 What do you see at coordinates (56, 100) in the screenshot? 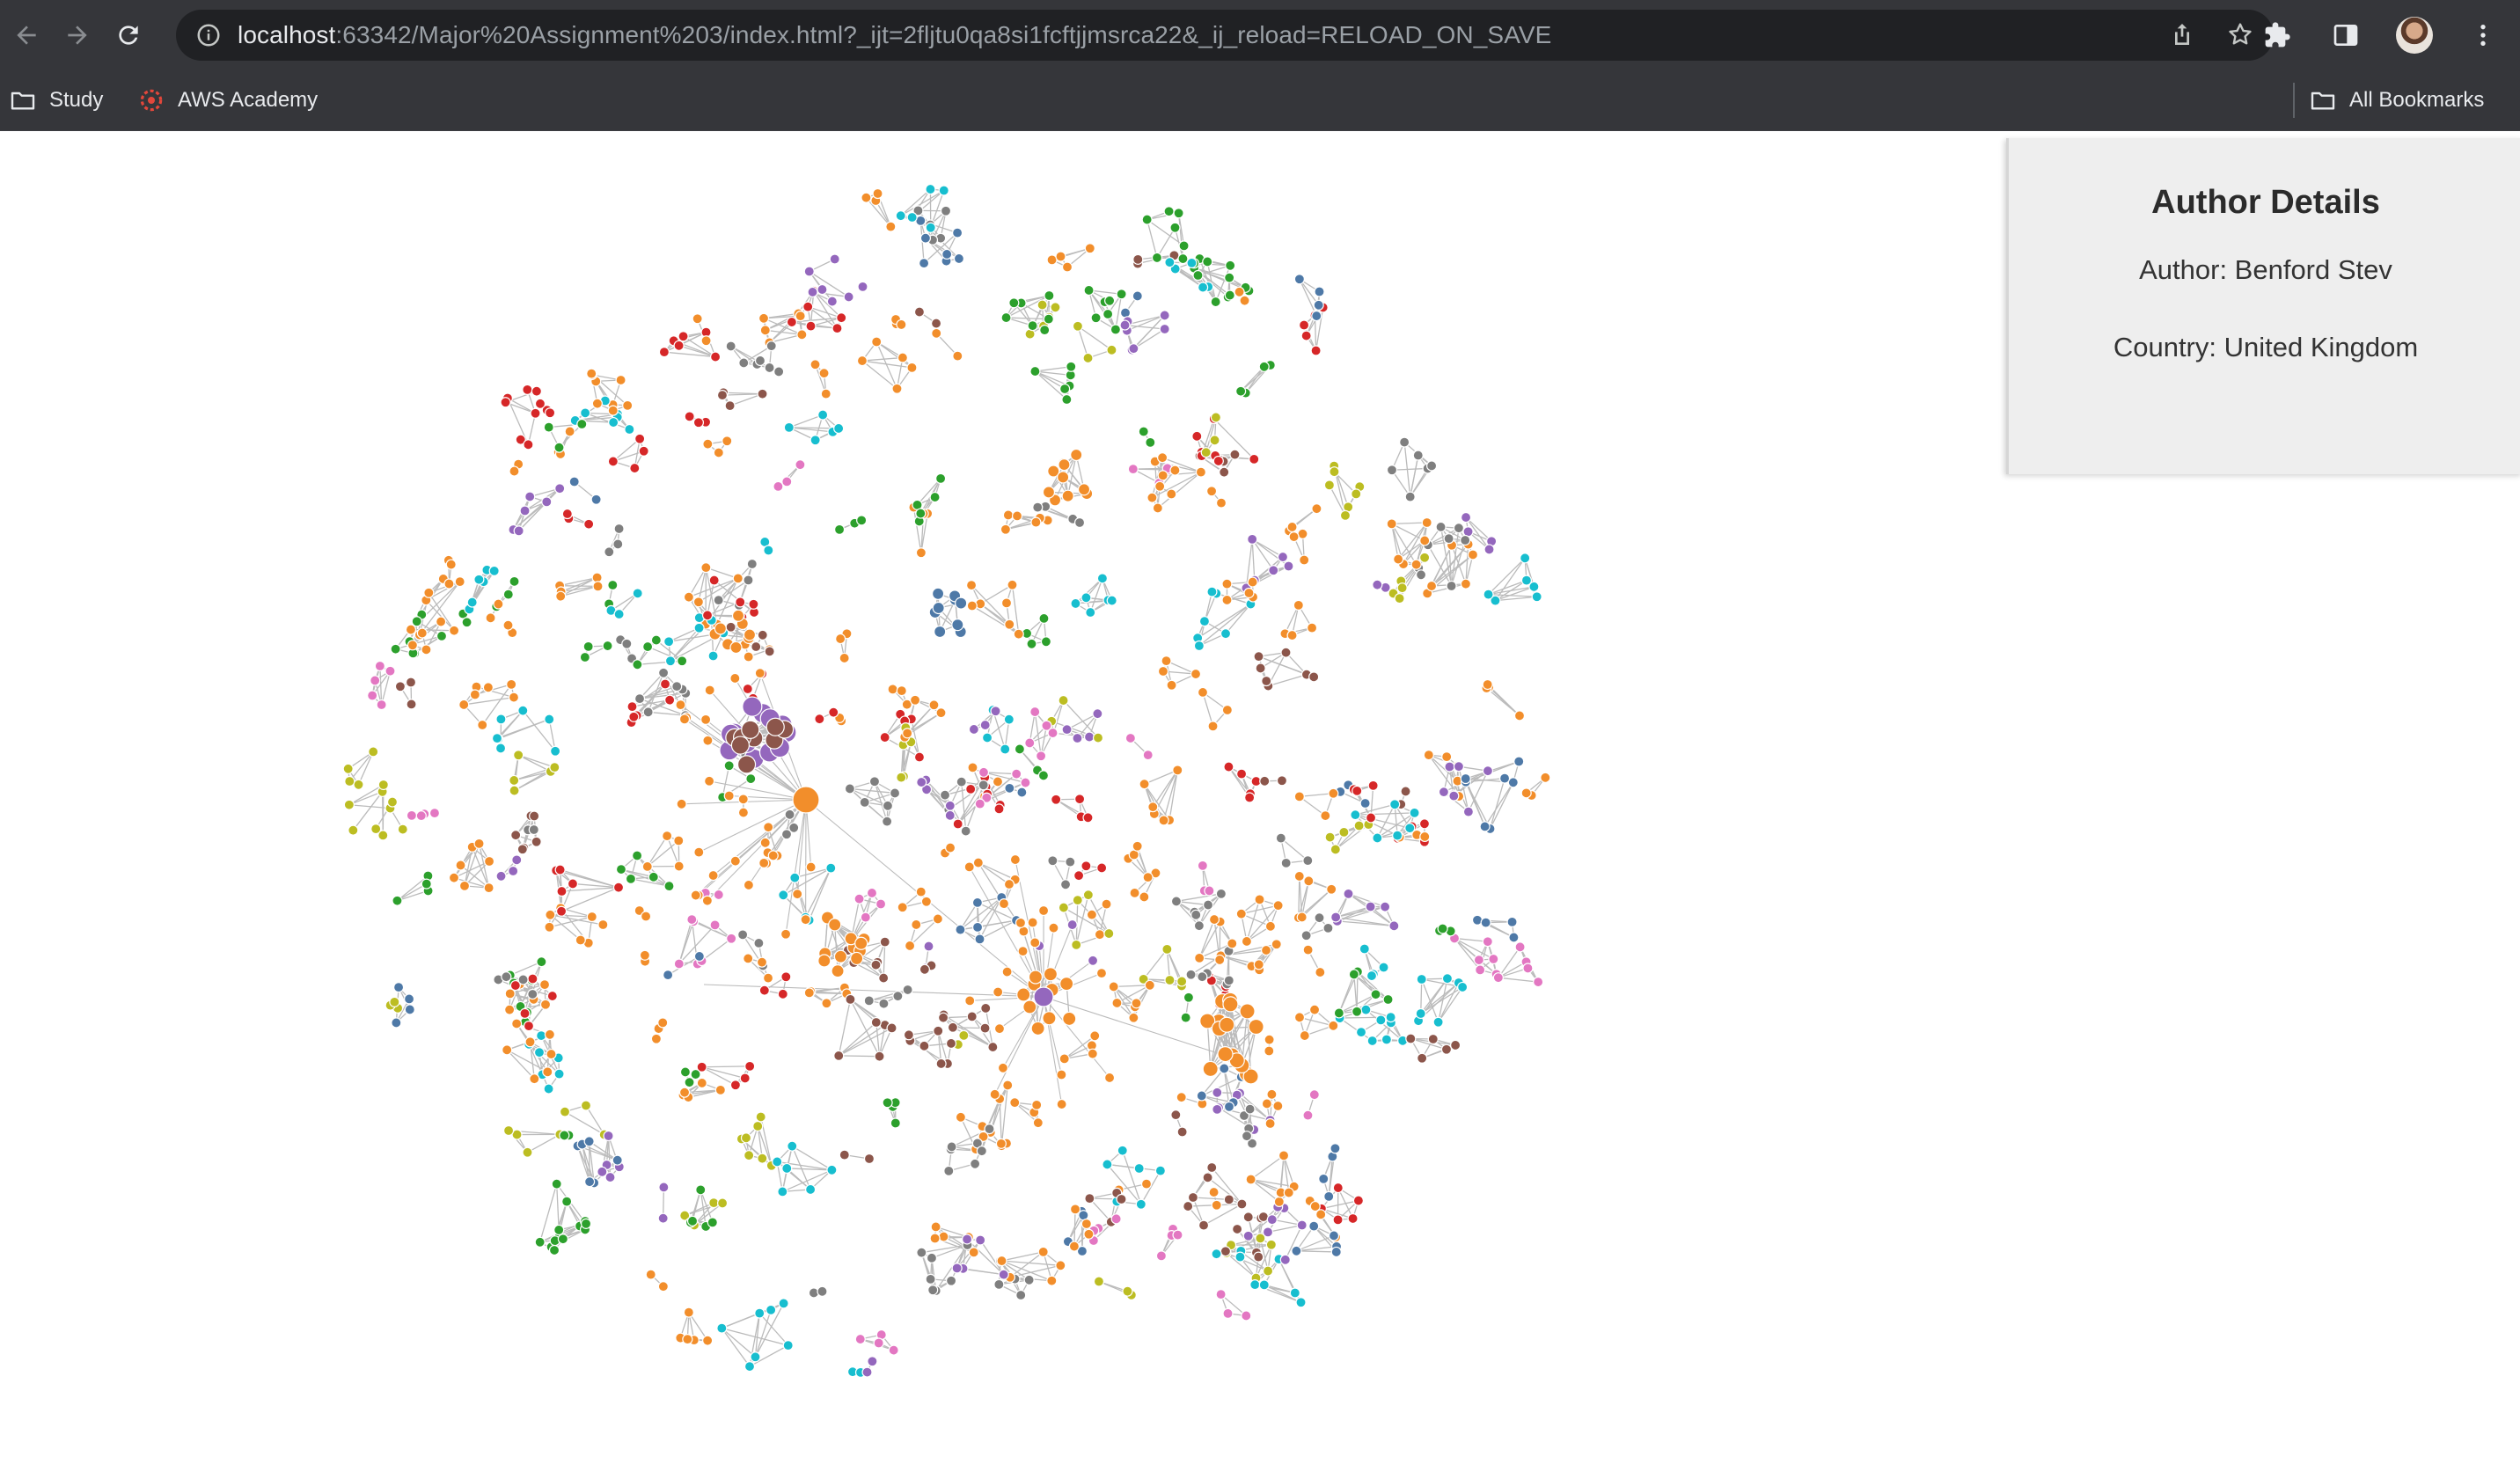
I see `bookmark-study: Study` at bounding box center [56, 100].